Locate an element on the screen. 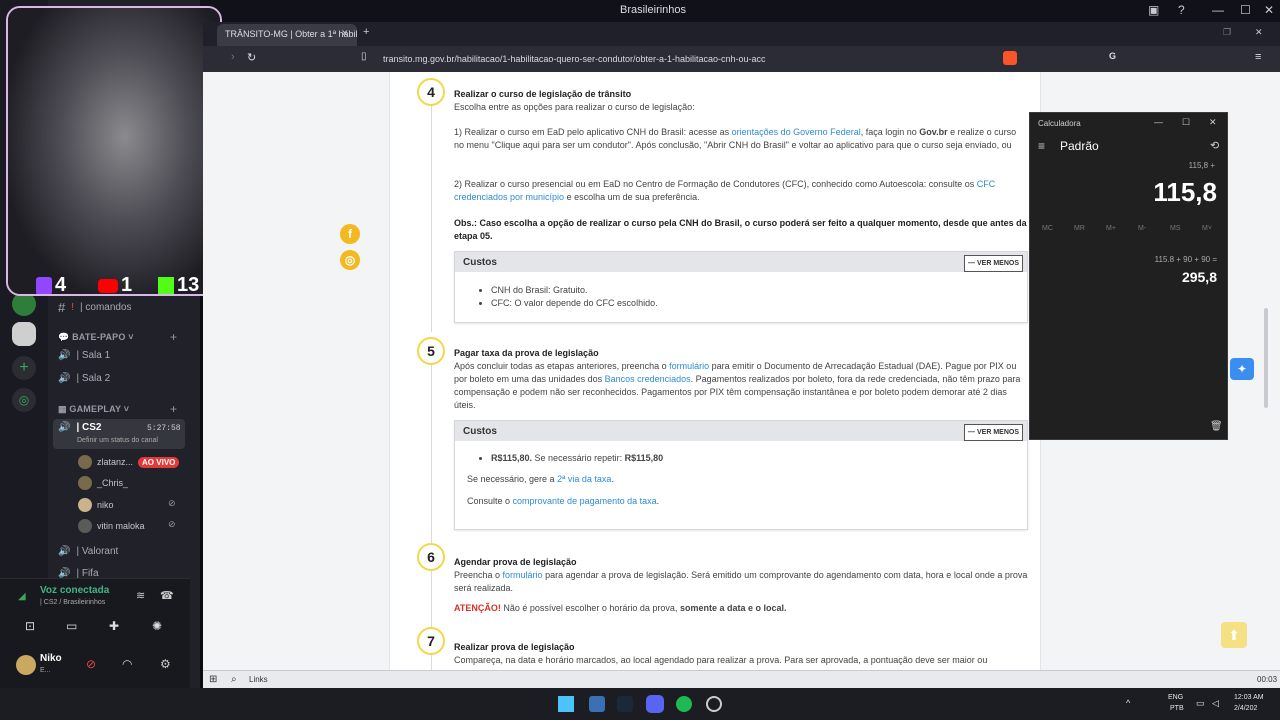  voice-user: vitin maloka is located at coordinates (111, 526).